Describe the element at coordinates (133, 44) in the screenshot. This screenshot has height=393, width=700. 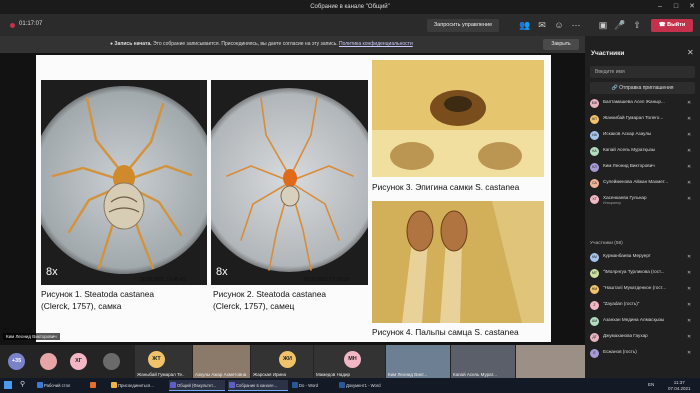
I see `recording-started-label: Запись начата.` at that location.